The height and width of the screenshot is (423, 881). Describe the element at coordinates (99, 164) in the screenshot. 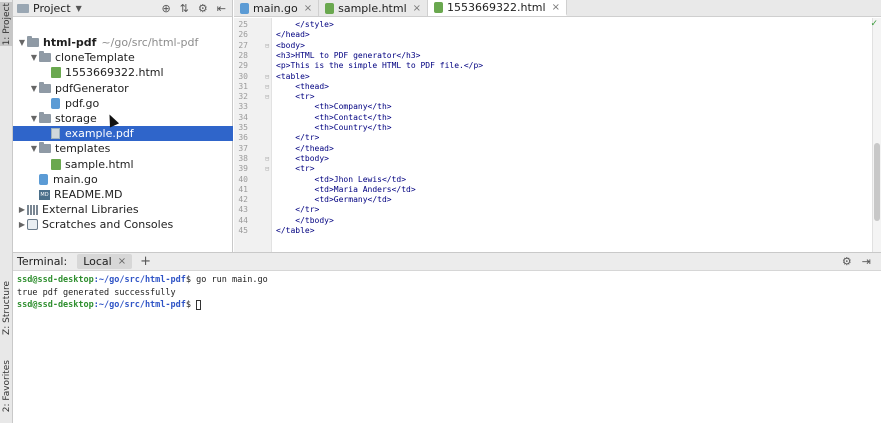

I see `tree-item-label: sample.html` at that location.